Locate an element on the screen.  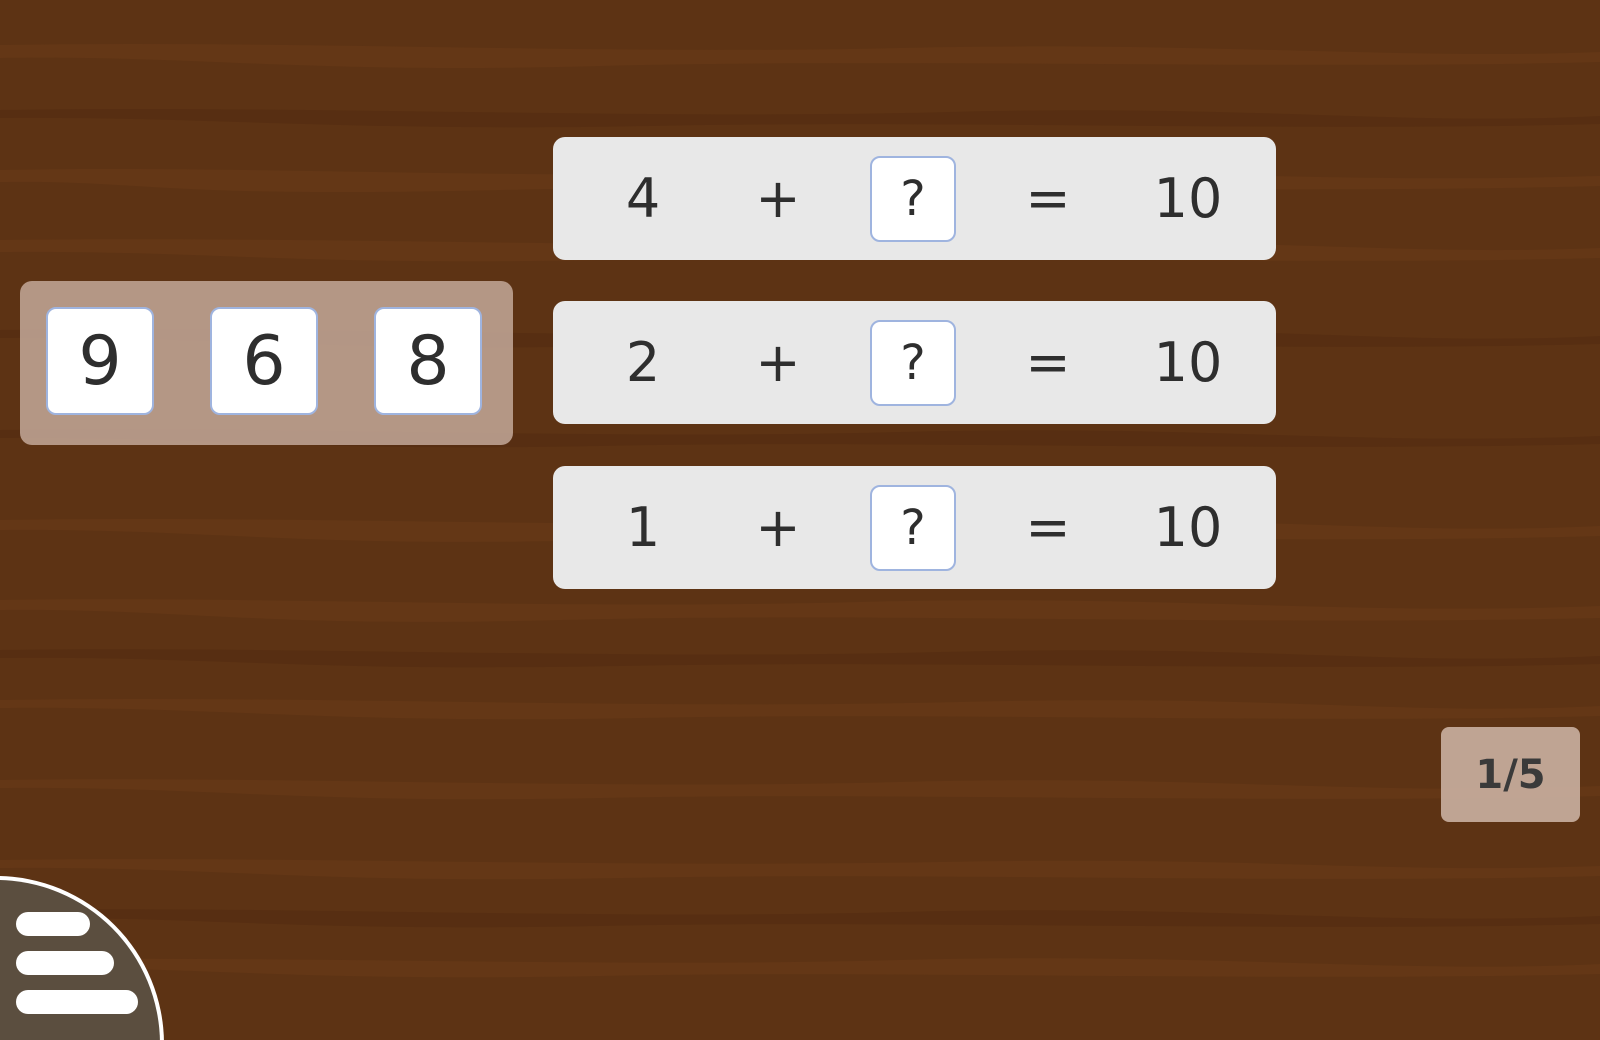
number-tile: 8 is located at coordinates (428, 361).